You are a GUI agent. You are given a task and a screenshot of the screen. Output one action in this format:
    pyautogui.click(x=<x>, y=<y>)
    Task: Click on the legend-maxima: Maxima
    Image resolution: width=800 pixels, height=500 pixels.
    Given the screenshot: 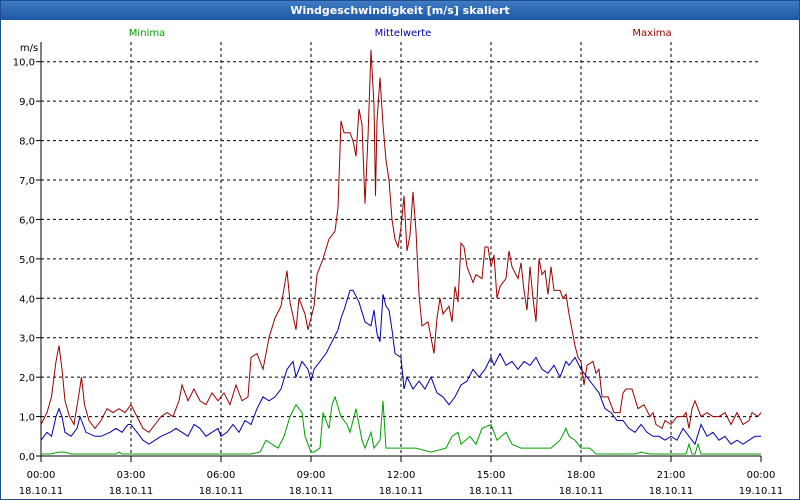 What is the action you would take?
    pyautogui.click(x=651, y=33)
    